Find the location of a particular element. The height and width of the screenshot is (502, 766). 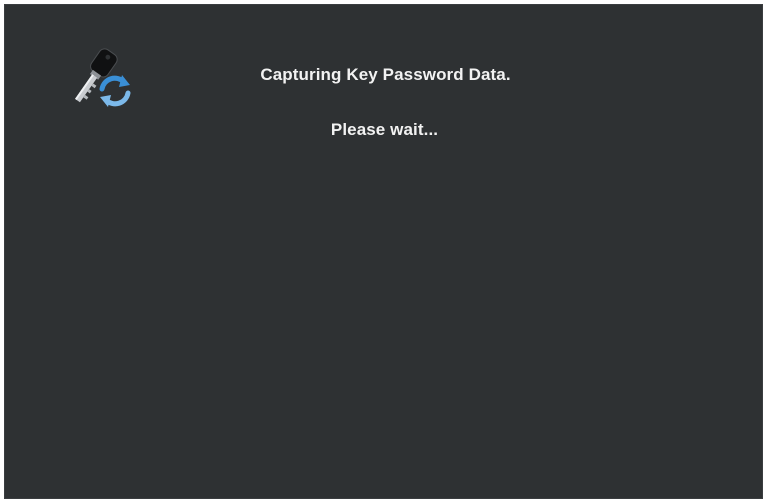

dialog-title: Capturing Key Password Data. is located at coordinates (385, 74).